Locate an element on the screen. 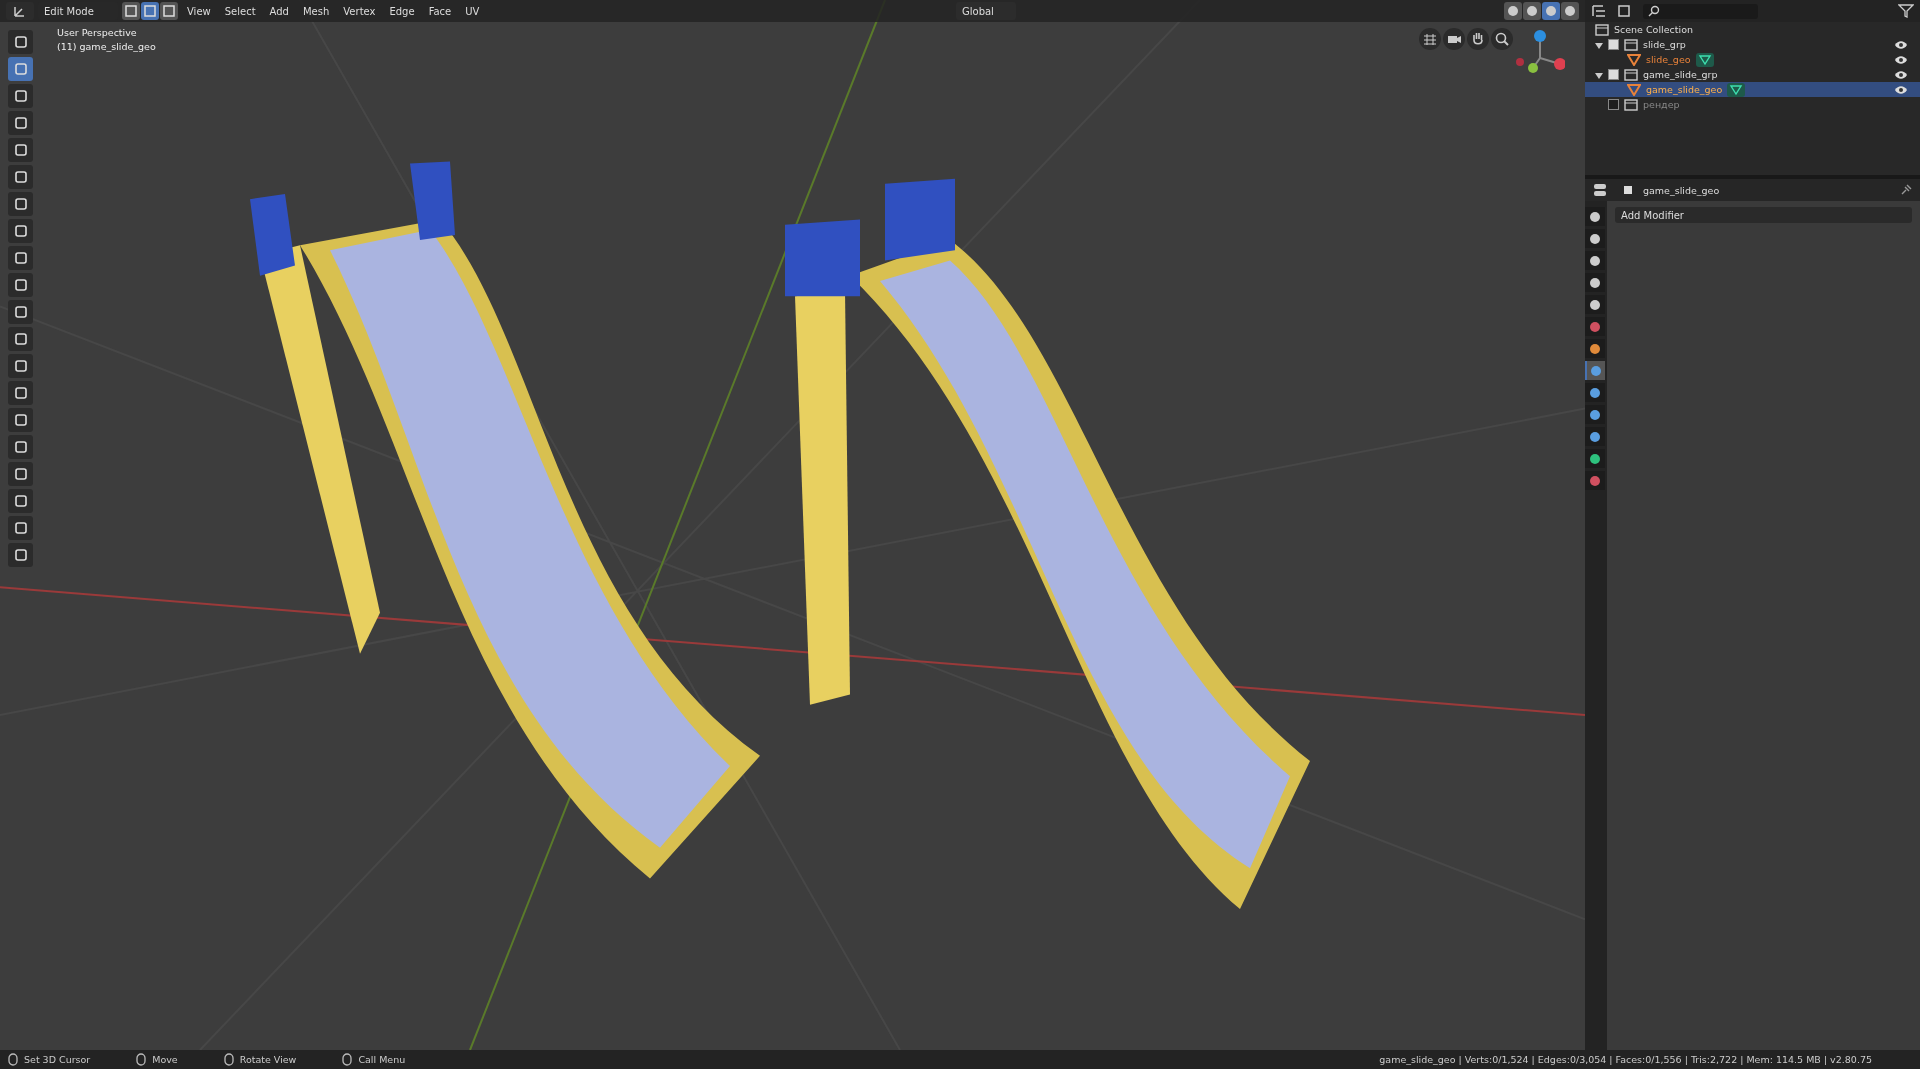 The width and height of the screenshot is (1920, 1069). grid-icon is located at coordinates (1430, 39).